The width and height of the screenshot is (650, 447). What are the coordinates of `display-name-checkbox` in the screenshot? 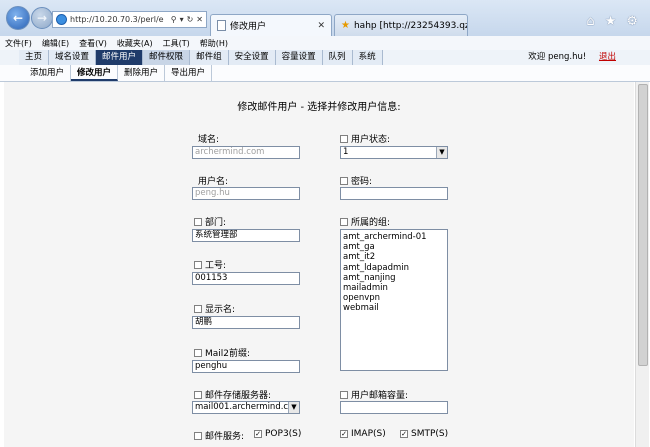 It's located at (198, 308).